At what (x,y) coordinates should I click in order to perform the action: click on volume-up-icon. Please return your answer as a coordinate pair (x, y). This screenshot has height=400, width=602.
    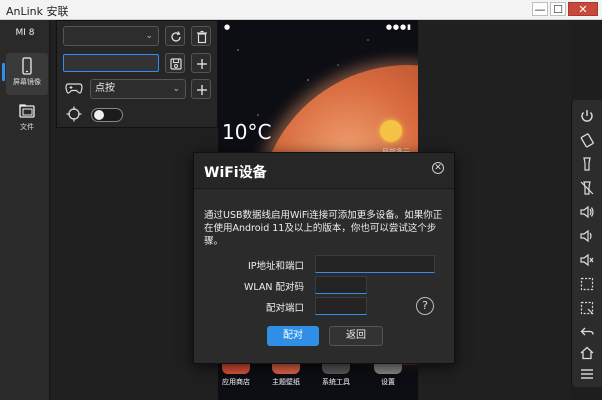
    Looking at the image, I should click on (587, 212).